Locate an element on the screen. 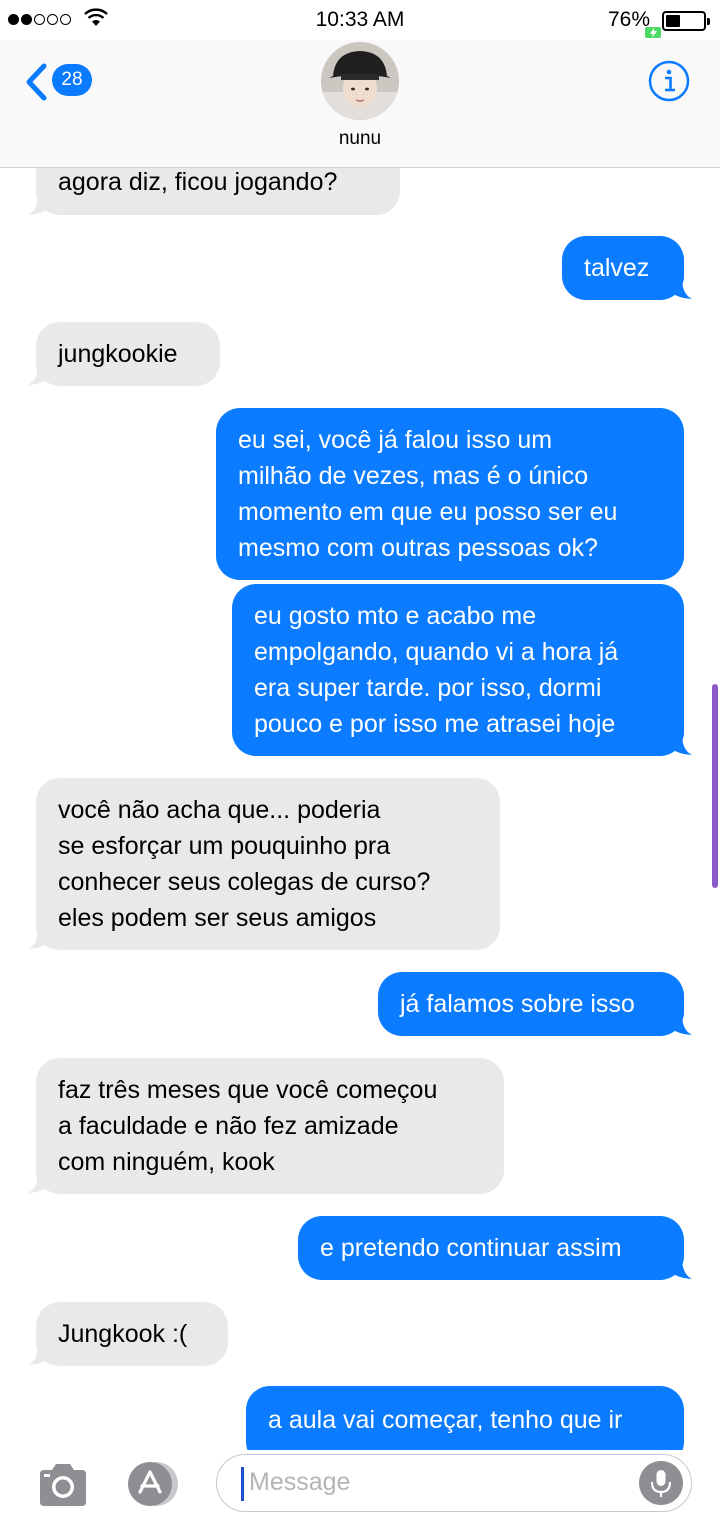 This screenshot has width=720, height=1520. incoming-message: jungkookie is located at coordinates (128, 354).